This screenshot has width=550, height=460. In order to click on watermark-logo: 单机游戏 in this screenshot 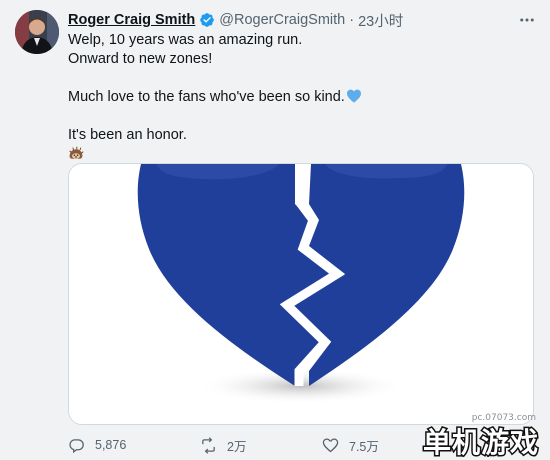, I will do `click(474, 440)`.